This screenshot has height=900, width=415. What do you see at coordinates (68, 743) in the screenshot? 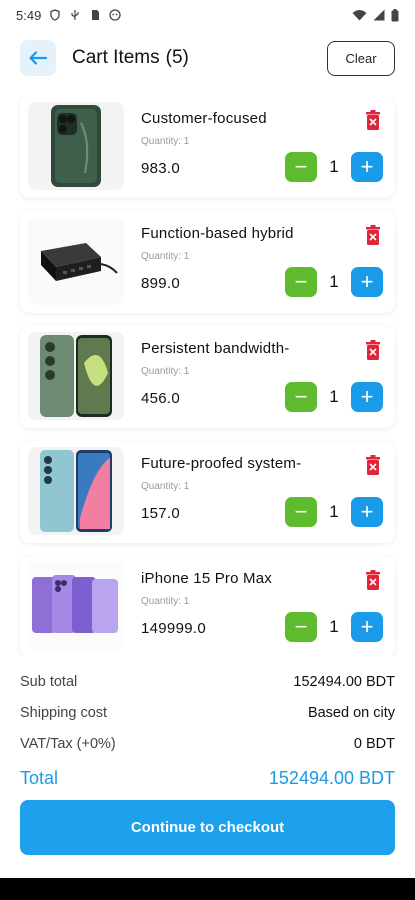
I see `vat-label: VAT/Tax (+0%)` at bounding box center [68, 743].